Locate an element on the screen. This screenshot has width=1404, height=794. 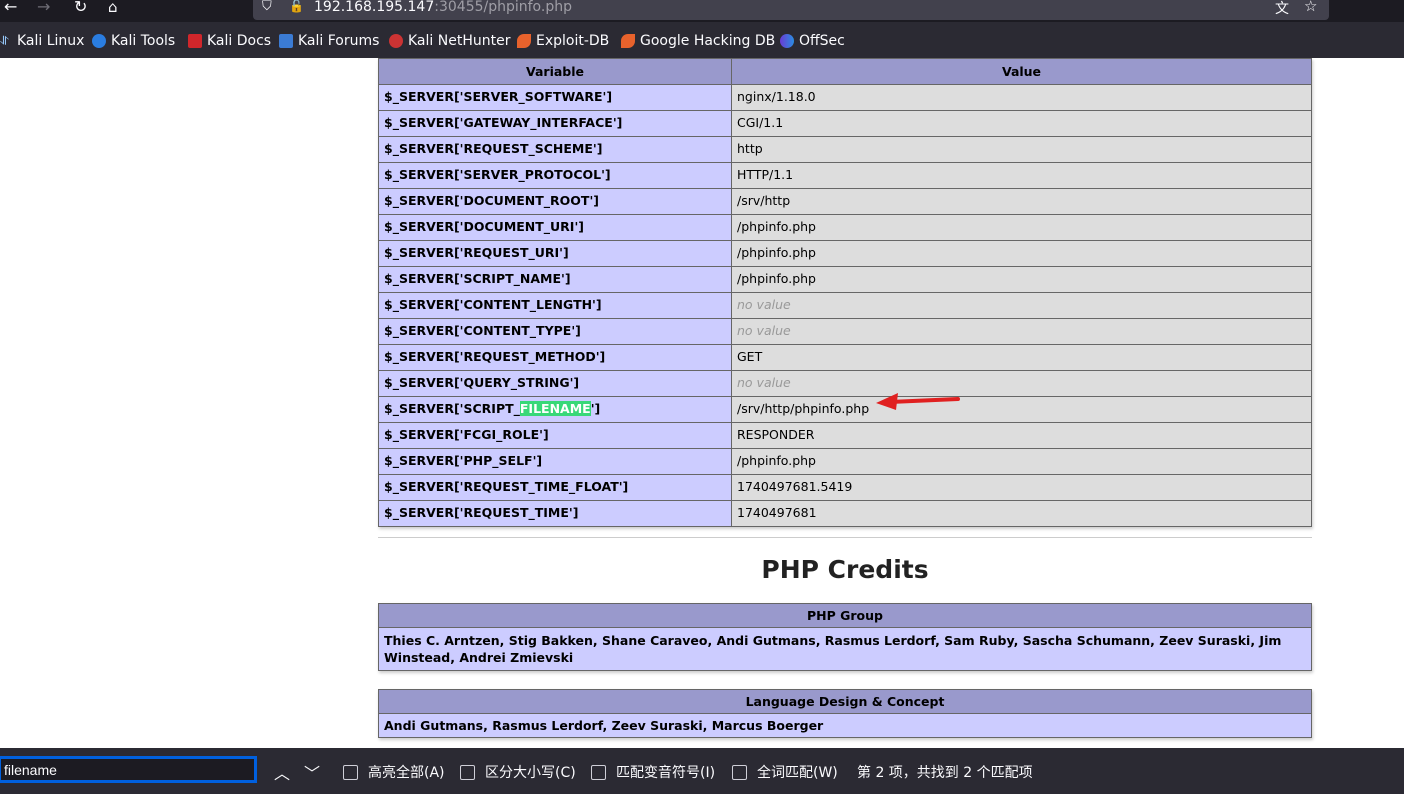
table-row: $_SERVER['CONTENT_TYPE'] no value is located at coordinates (845, 331).